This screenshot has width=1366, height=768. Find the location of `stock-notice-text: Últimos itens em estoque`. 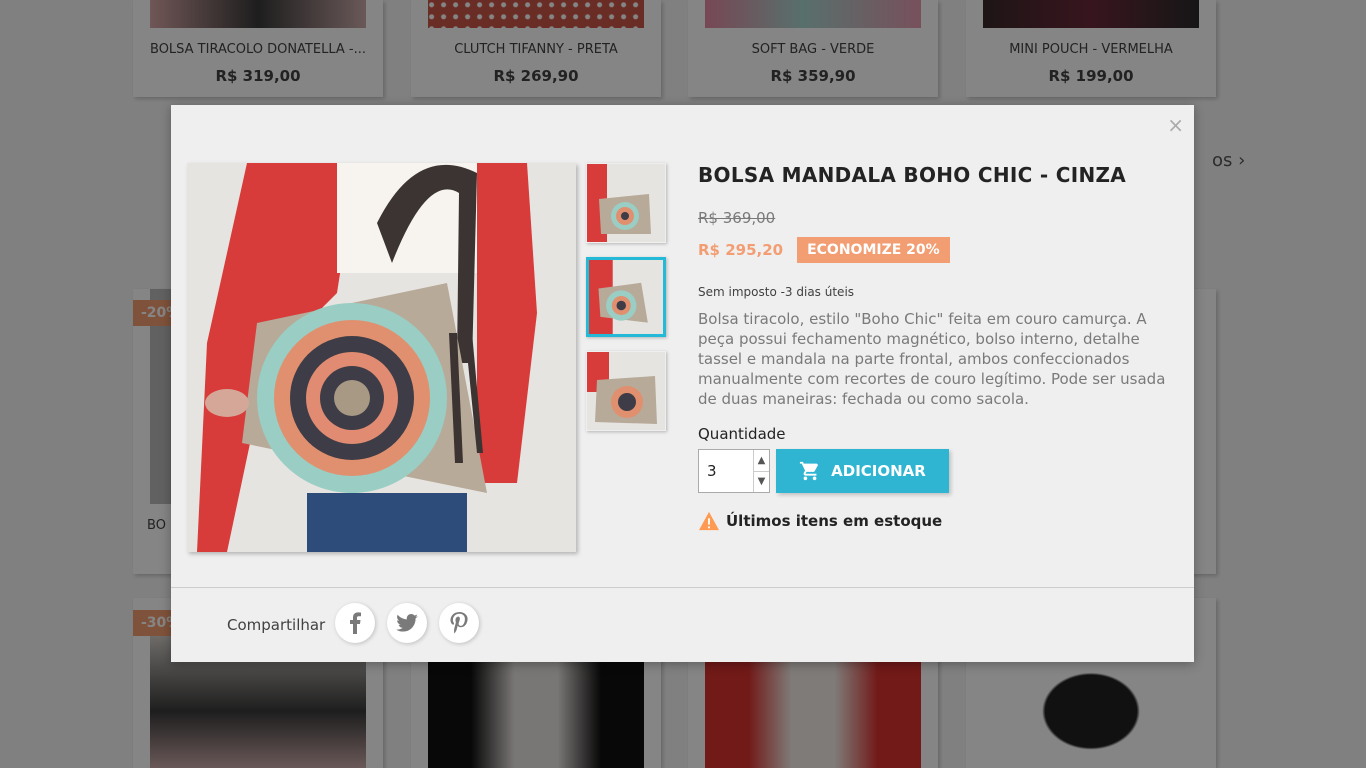

stock-notice-text: Últimos itens em estoque is located at coordinates (834, 521).